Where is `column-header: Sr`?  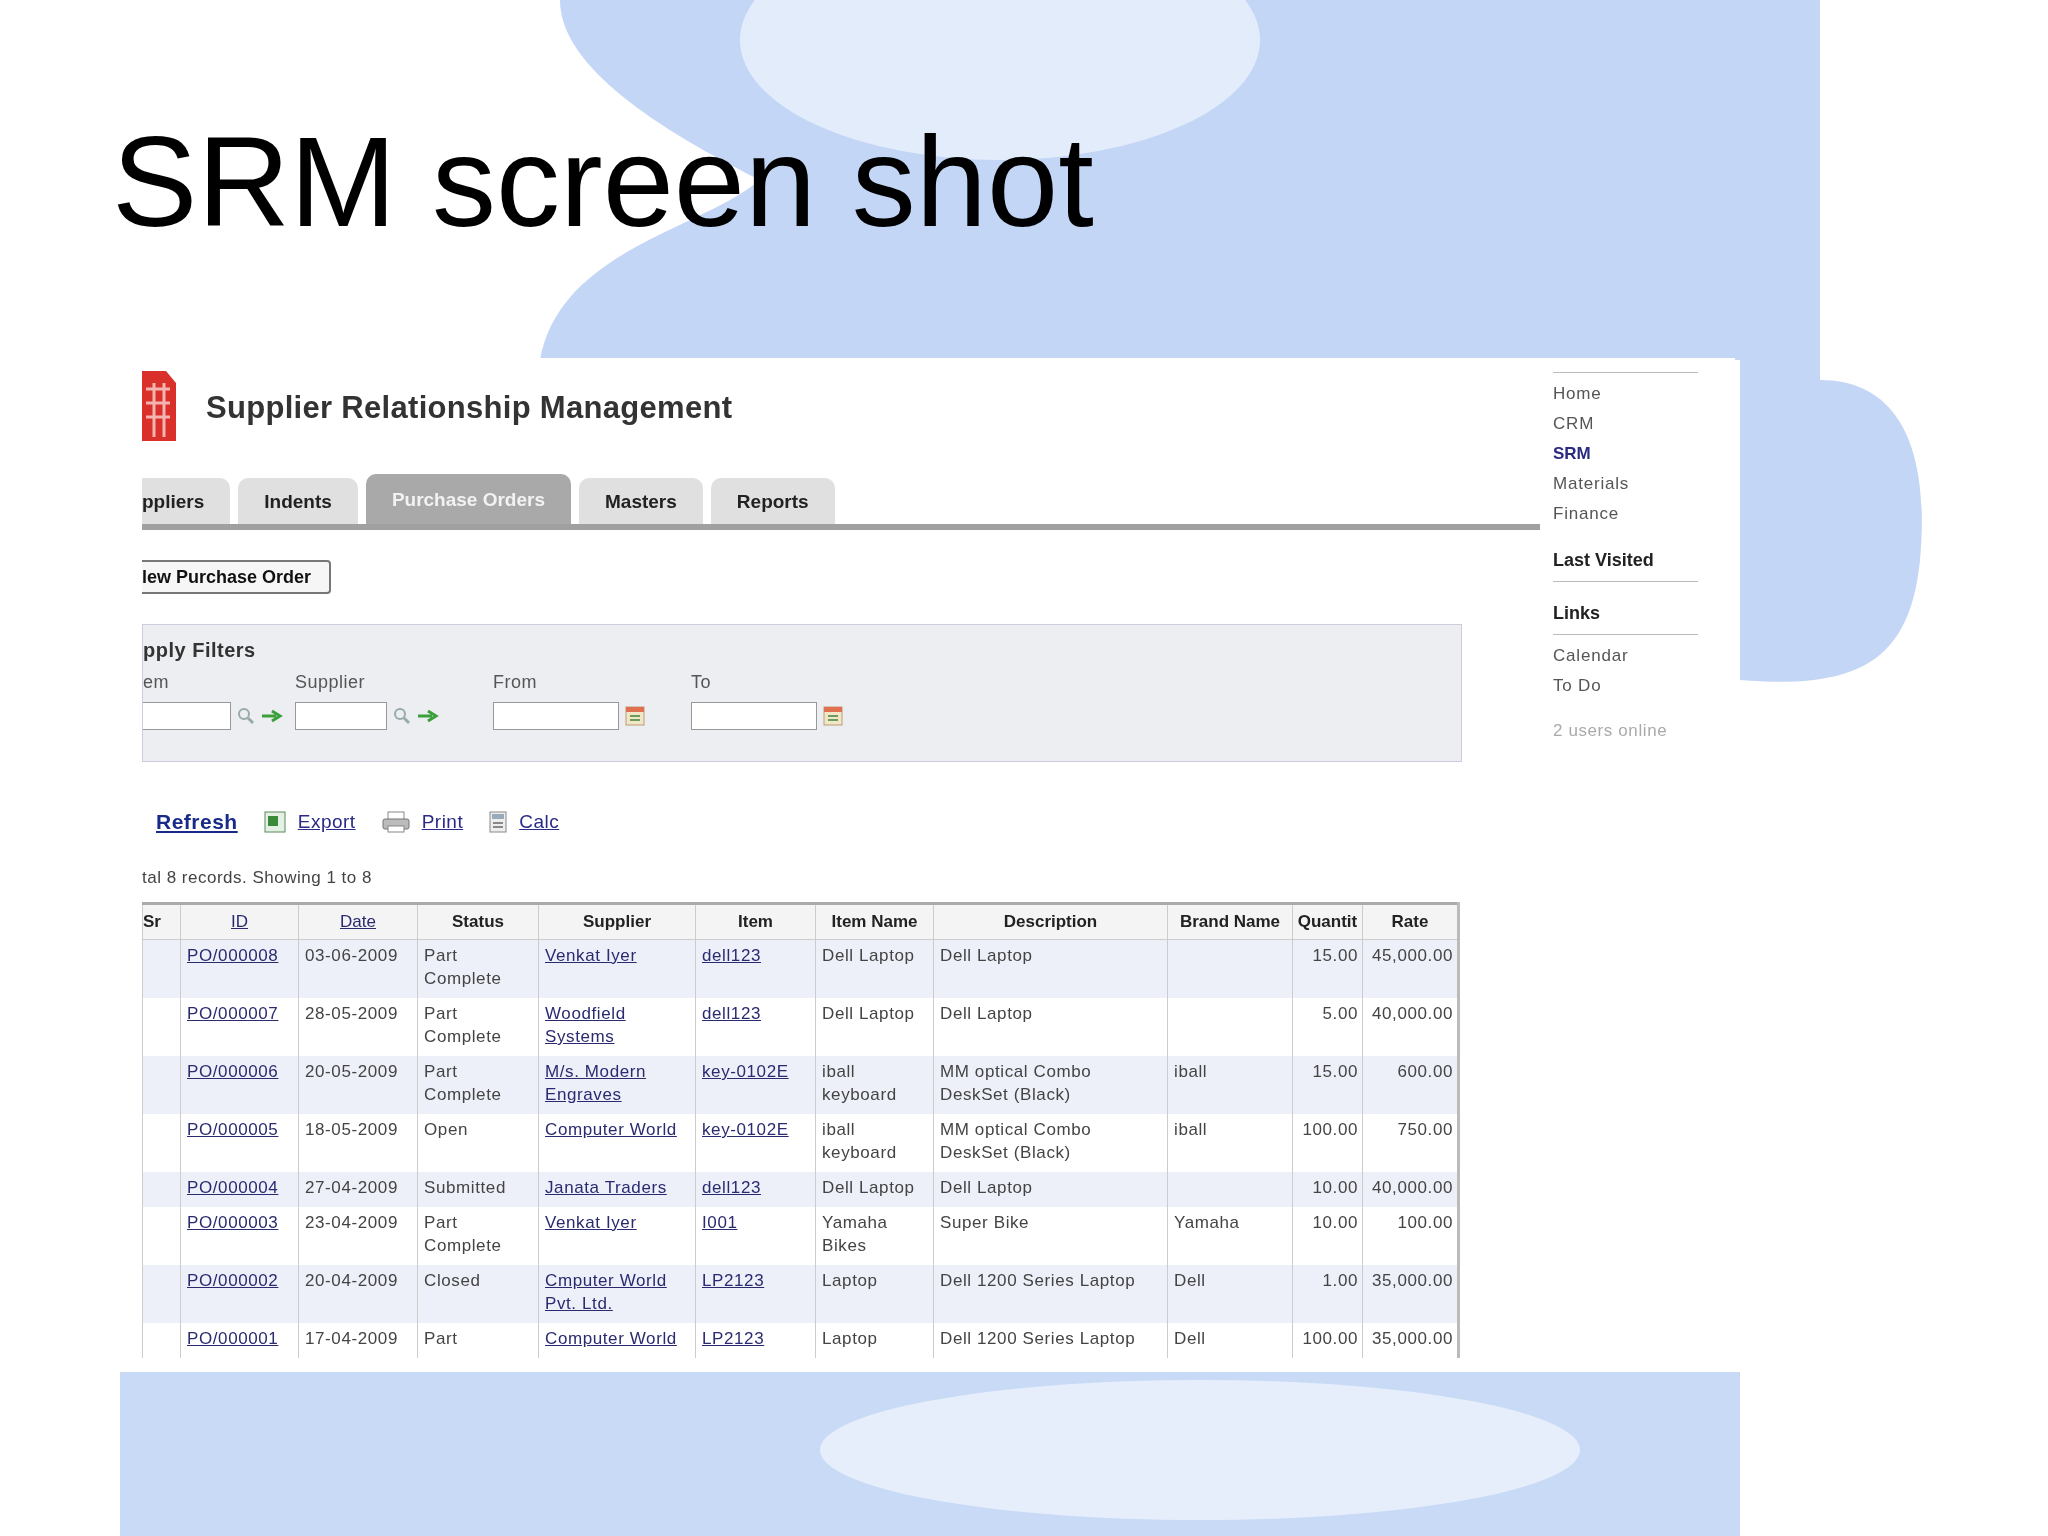
column-header: Sr is located at coordinates (161, 921).